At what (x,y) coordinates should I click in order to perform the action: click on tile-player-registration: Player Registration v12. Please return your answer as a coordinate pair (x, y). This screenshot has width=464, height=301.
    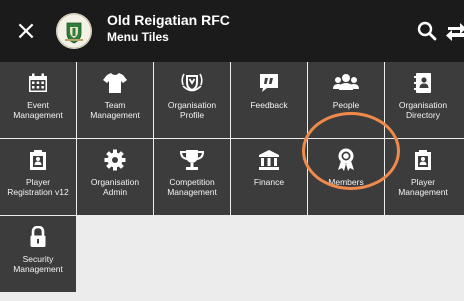
    Looking at the image, I should click on (38, 177).